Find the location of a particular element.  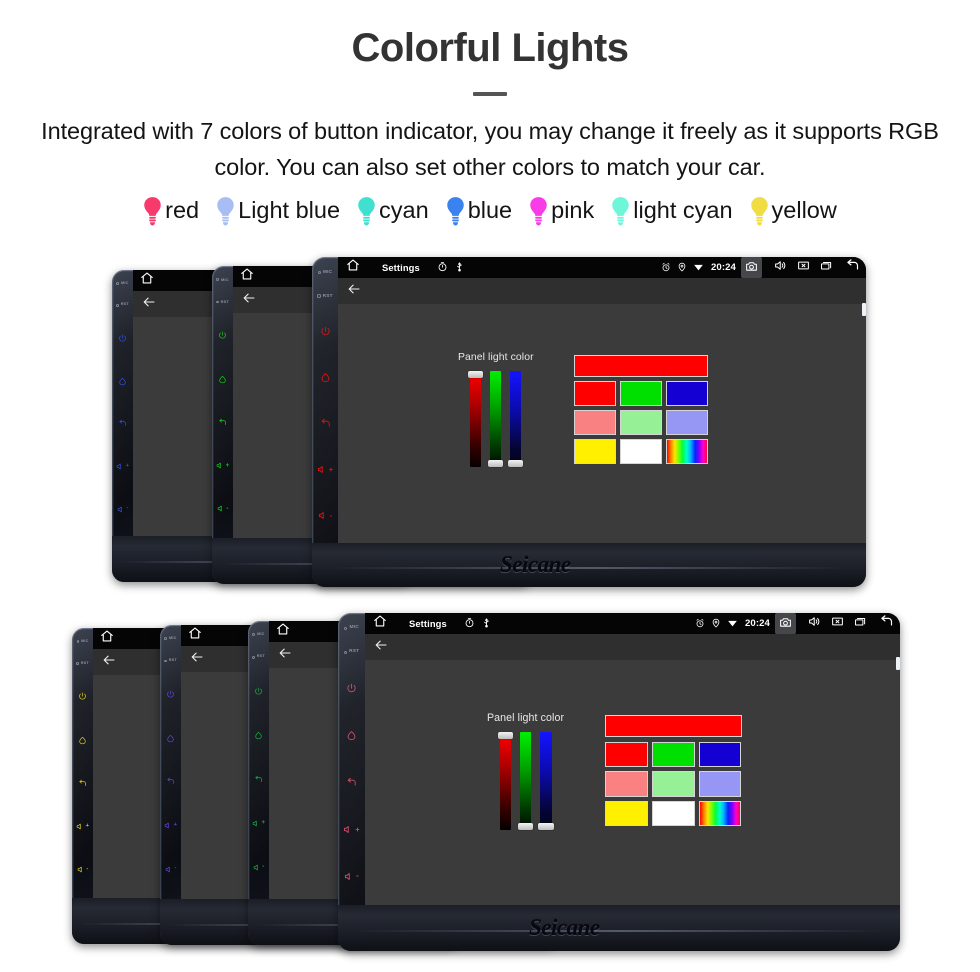

status-bar-title: Settings is located at coordinates (401, 267).